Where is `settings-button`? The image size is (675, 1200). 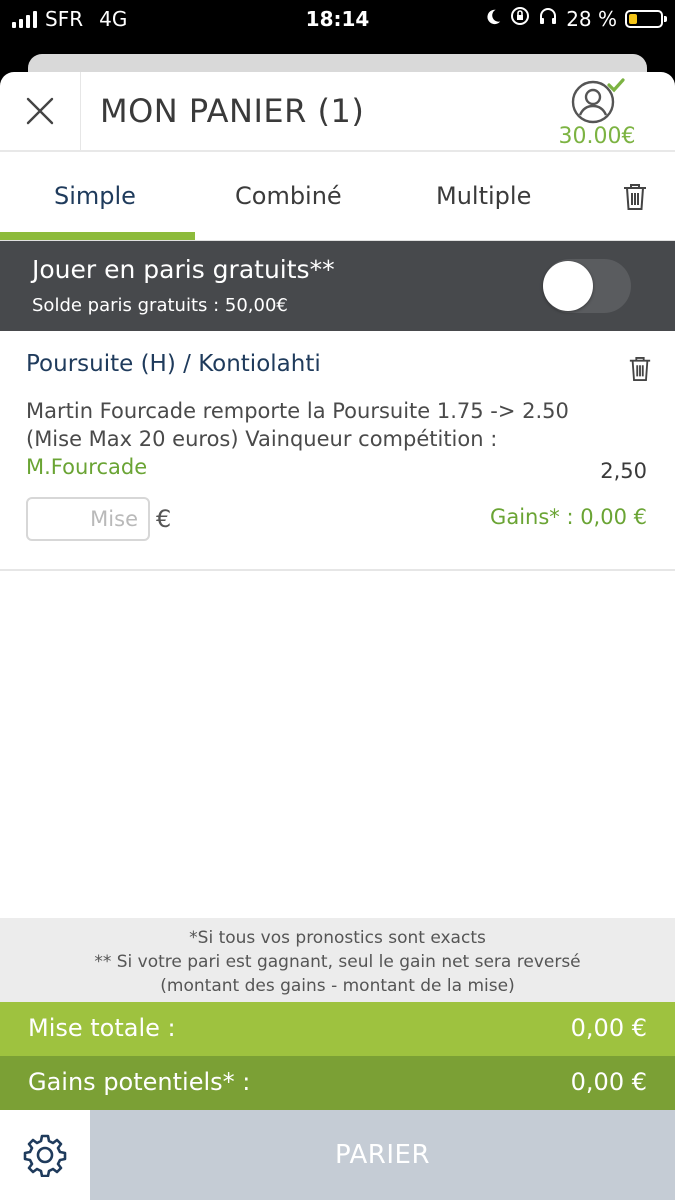 settings-button is located at coordinates (45, 1155).